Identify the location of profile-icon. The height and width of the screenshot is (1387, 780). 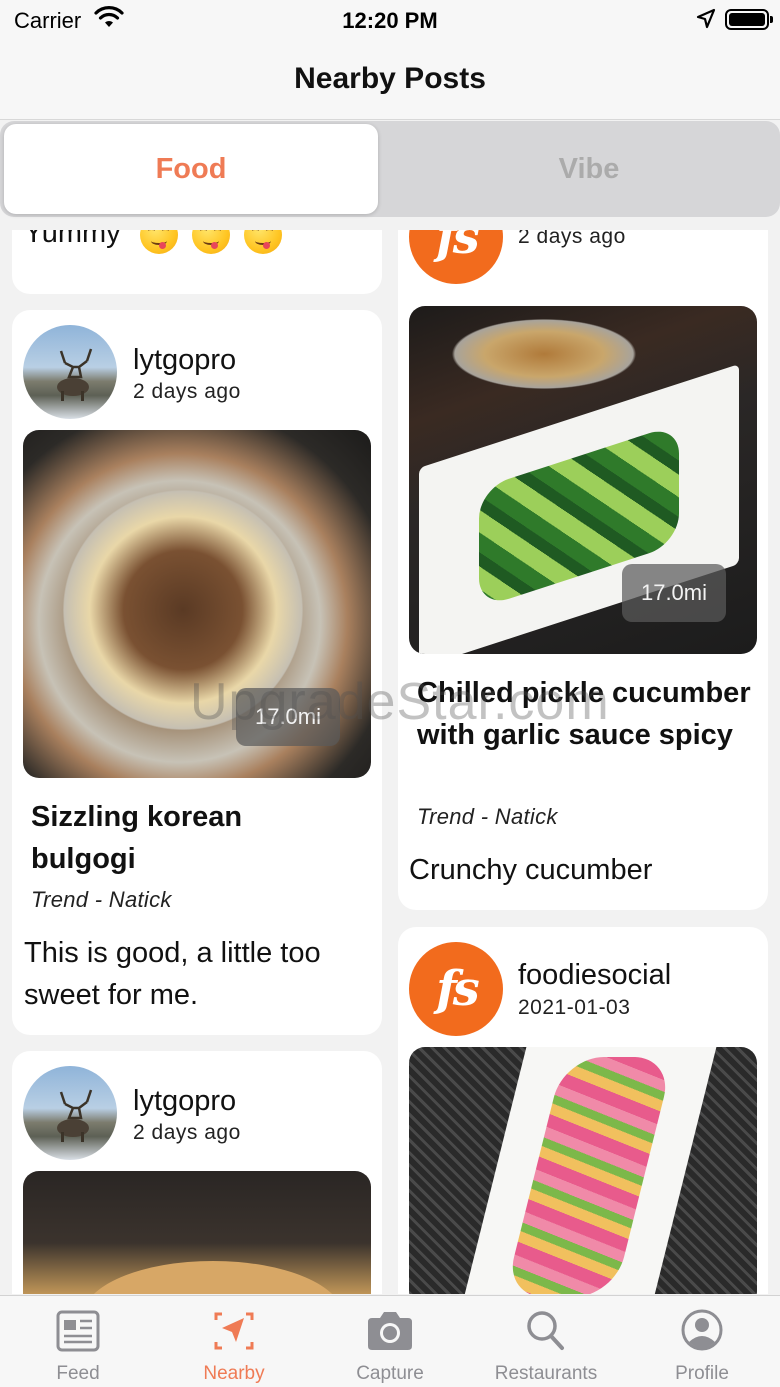
(702, 1330).